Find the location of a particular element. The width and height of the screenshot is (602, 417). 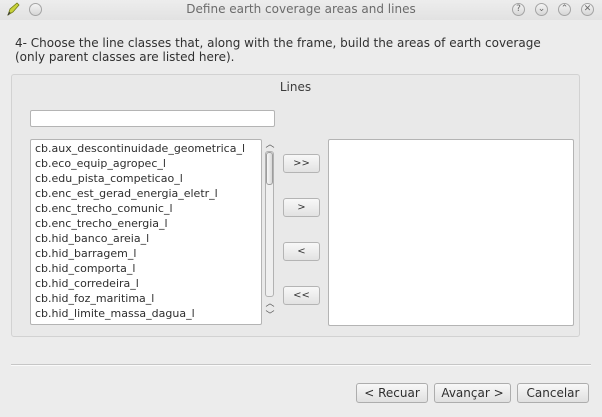

scroll-down-icon: ﹀ is located at coordinates (270, 316).